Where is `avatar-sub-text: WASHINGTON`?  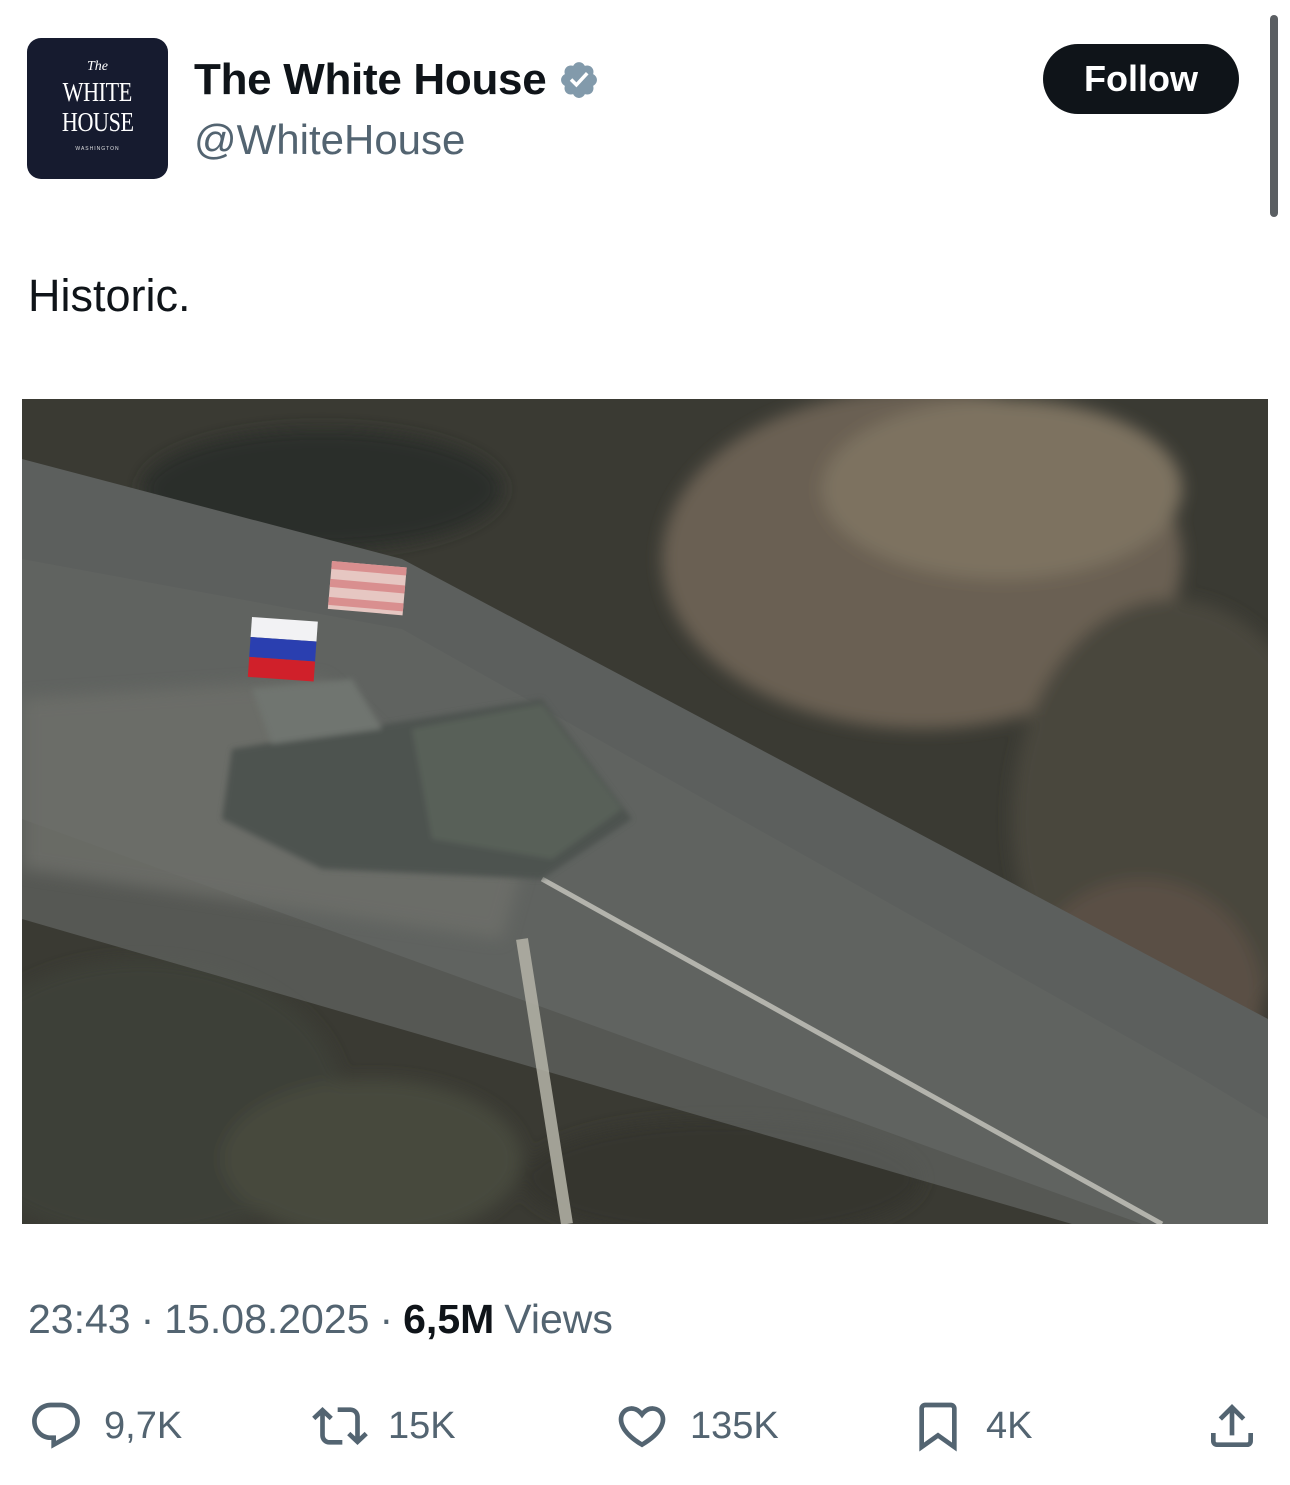
avatar-sub-text: WASHINGTON is located at coordinates (97, 149).